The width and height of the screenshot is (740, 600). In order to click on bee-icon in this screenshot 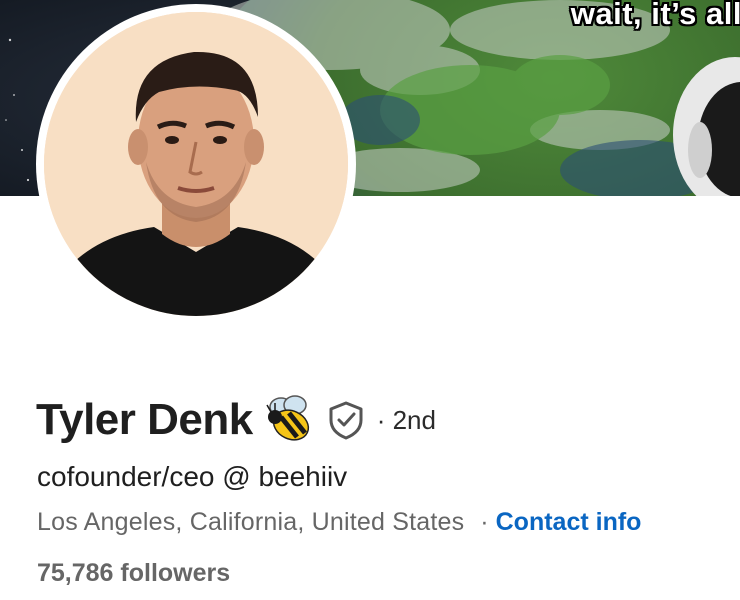, I will do `click(289, 420)`.